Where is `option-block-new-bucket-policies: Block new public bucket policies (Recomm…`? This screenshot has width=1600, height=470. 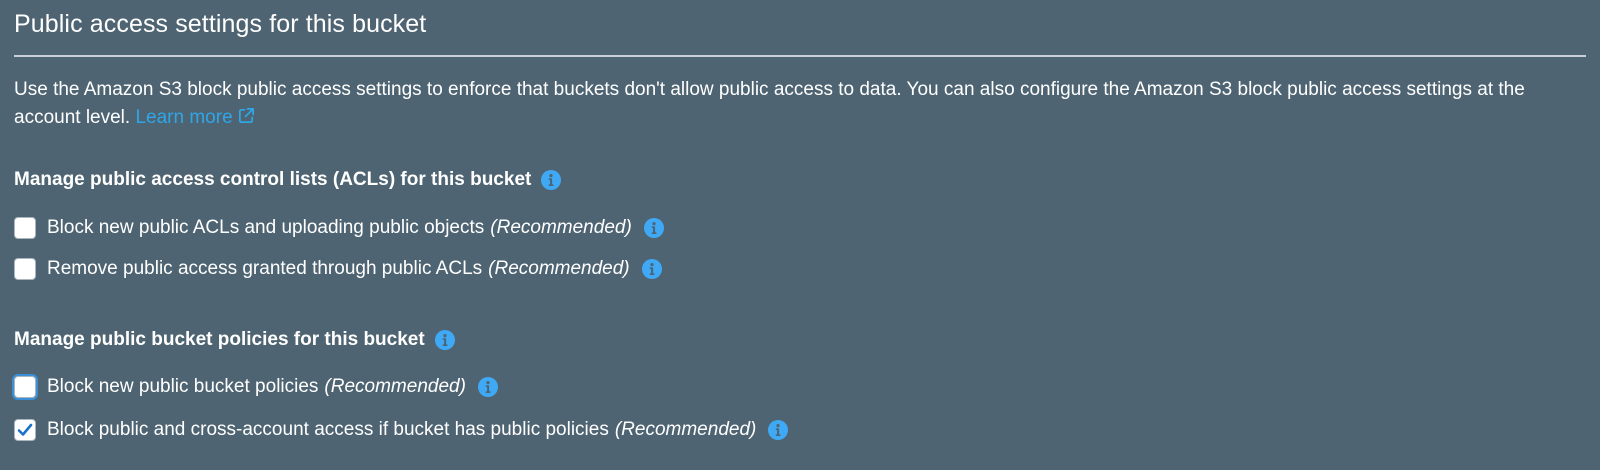 option-block-new-bucket-policies: Block new public bucket policies (Recomm… is located at coordinates (256, 387).